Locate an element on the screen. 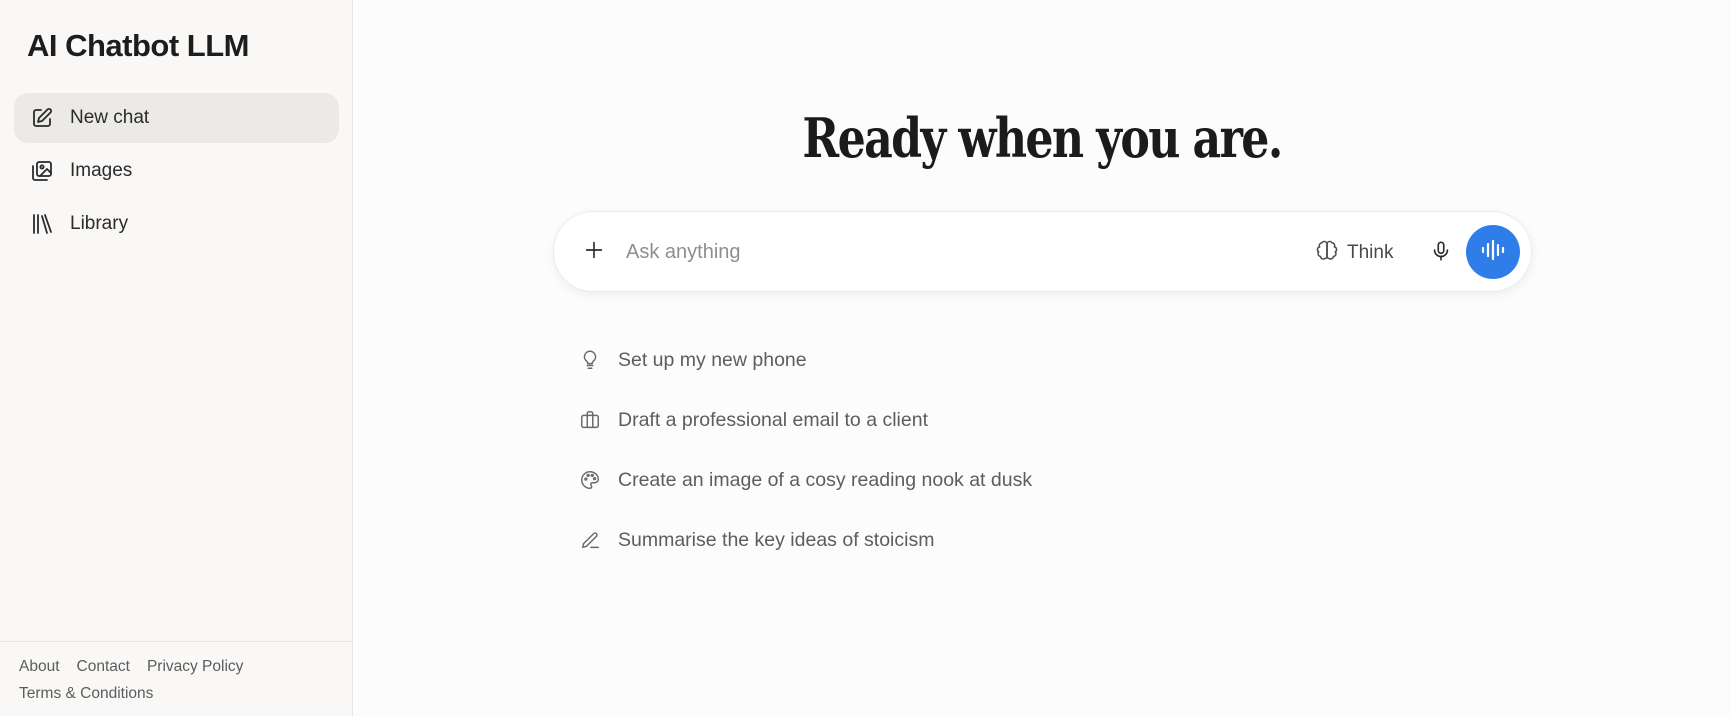 The width and height of the screenshot is (1731, 716). lightbulb-icon is located at coordinates (590, 360).